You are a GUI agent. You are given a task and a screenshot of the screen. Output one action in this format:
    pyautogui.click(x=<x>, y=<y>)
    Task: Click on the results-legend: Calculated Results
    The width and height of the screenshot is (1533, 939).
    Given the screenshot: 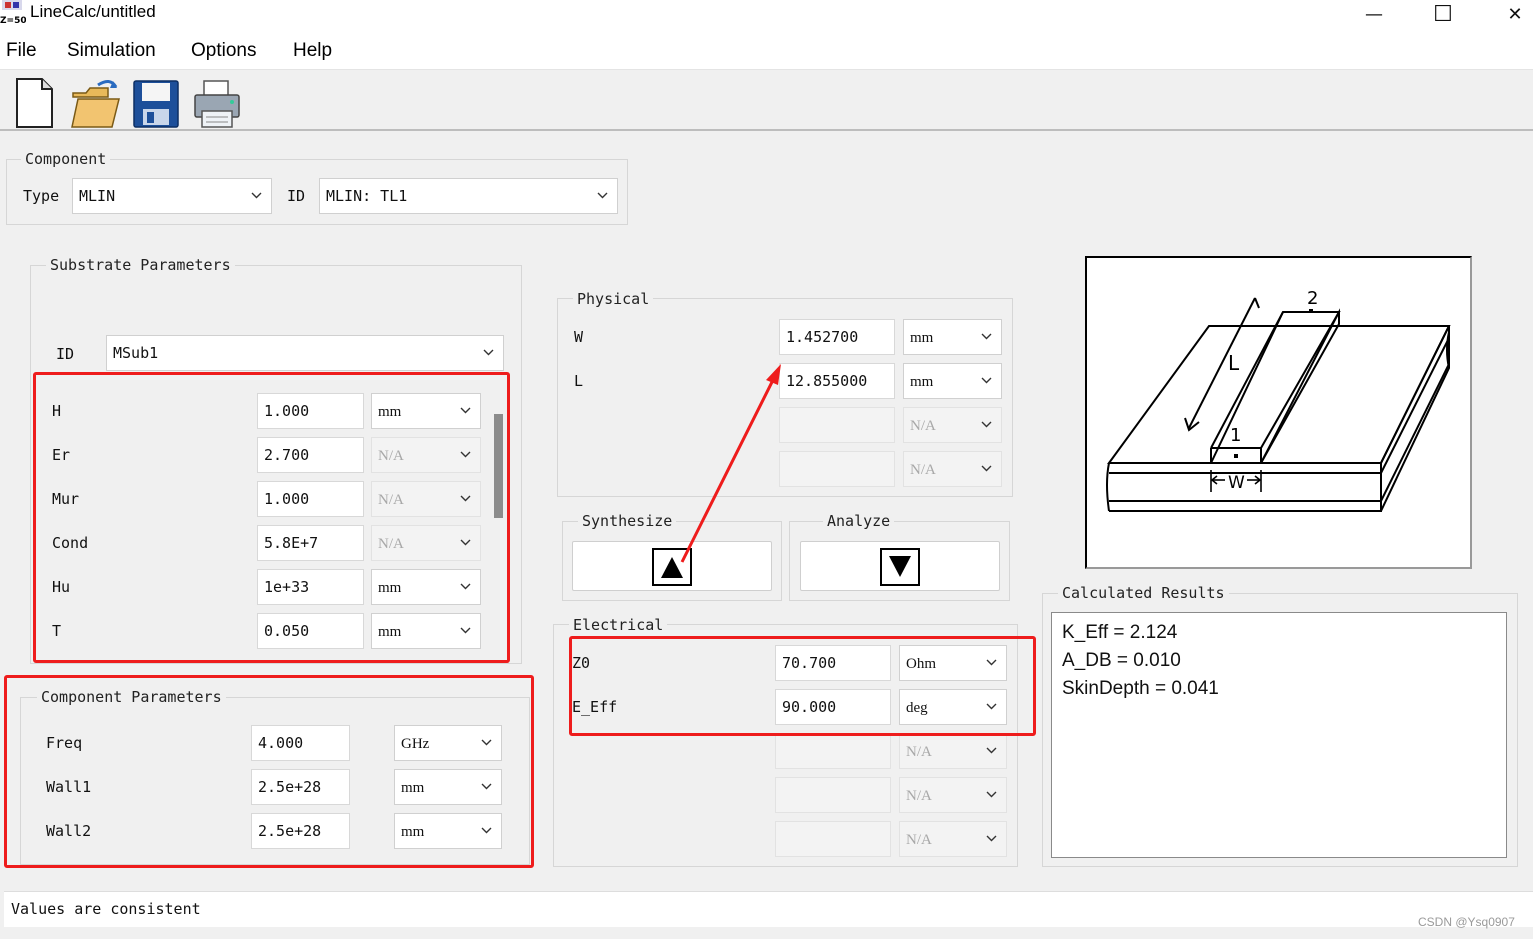 What is the action you would take?
    pyautogui.click(x=1143, y=593)
    